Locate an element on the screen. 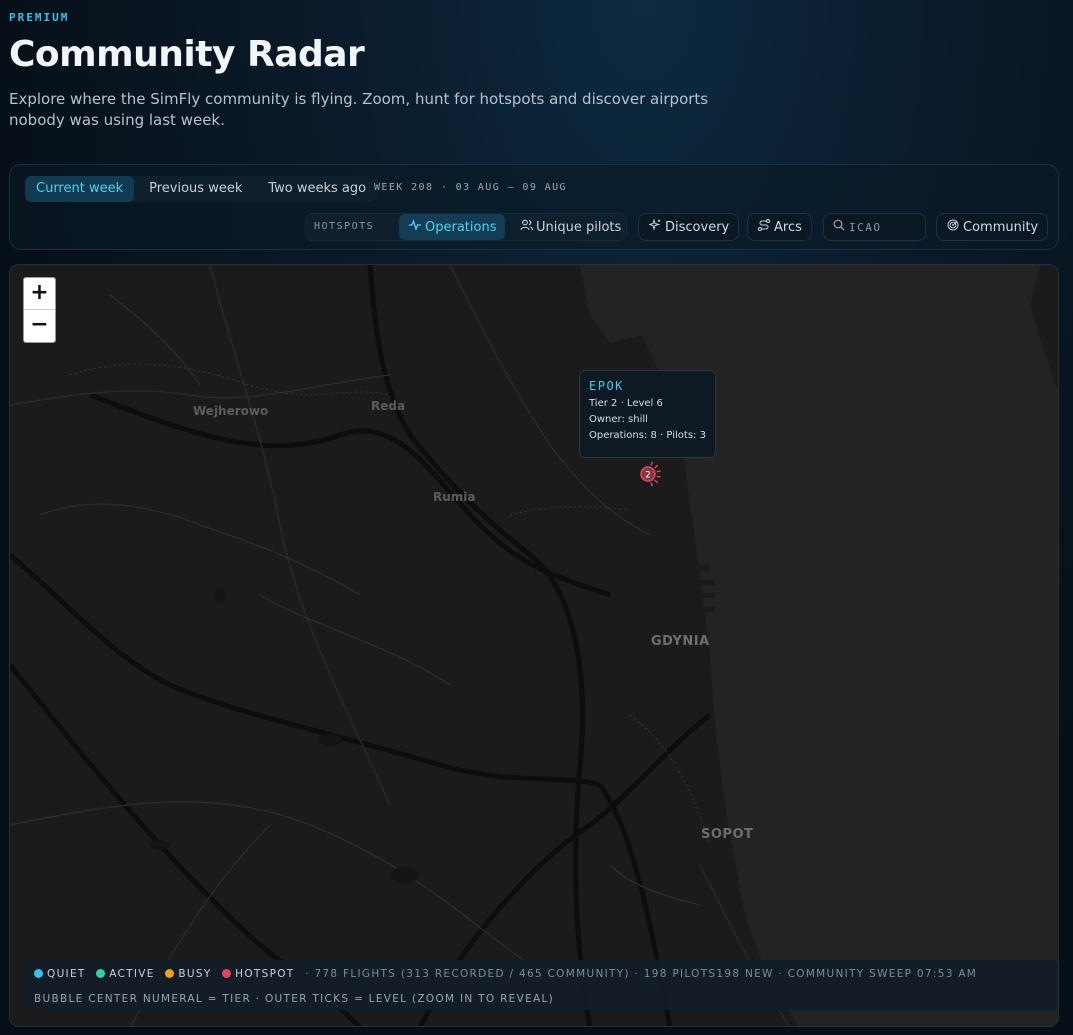 This screenshot has width=1073, height=1035. hotspots-toggle-group: HOTSPOTS Operations Unique pilots is located at coordinates (466, 227).